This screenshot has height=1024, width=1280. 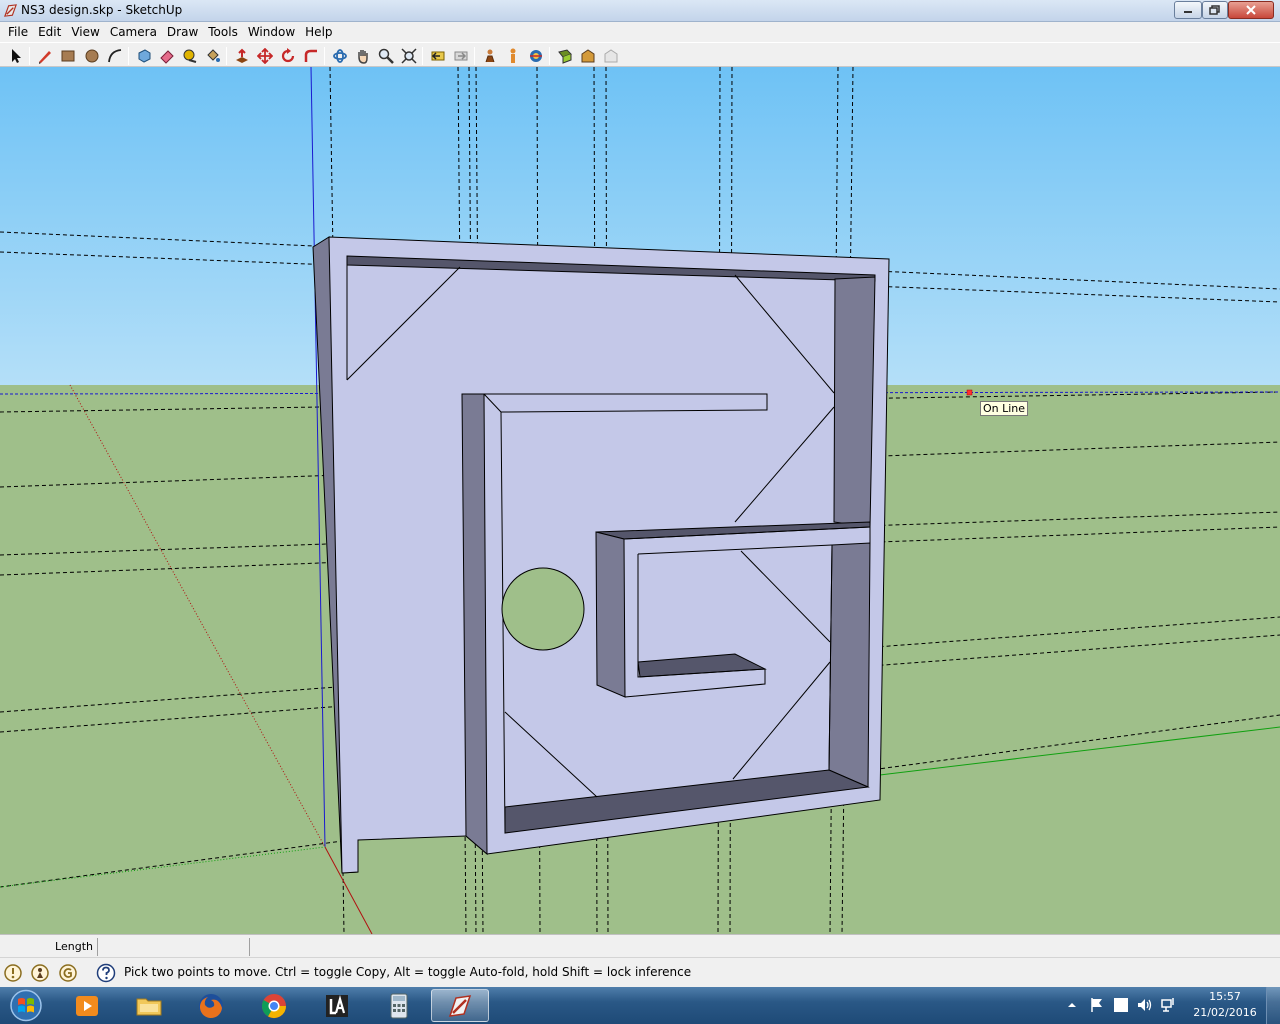 I want to click on walk-tool-button, so click(x=490, y=56).